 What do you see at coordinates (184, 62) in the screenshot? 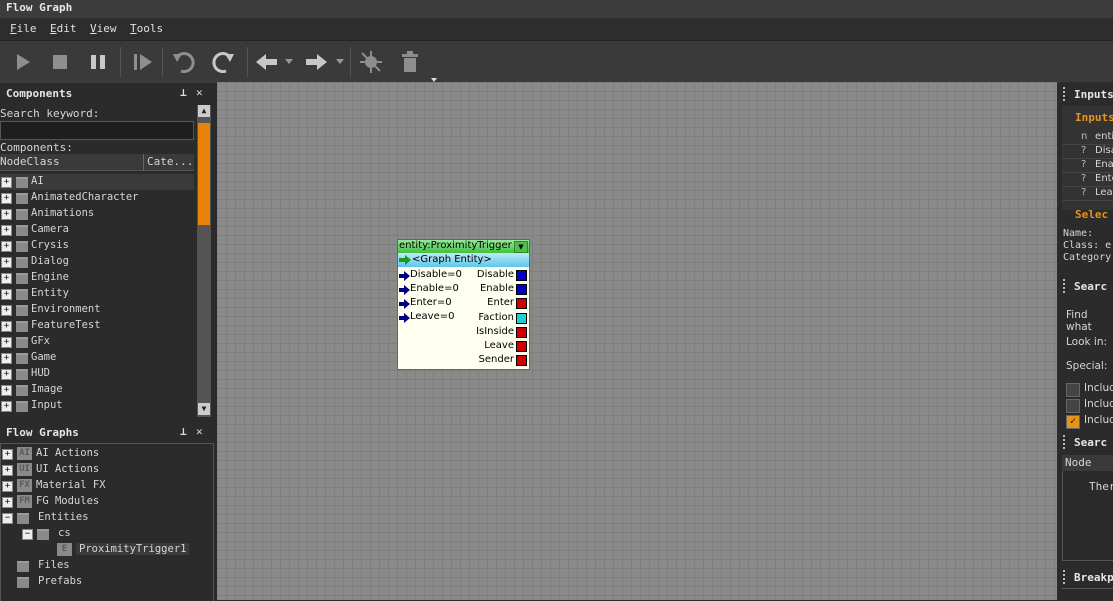
I see `undo-icon` at bounding box center [184, 62].